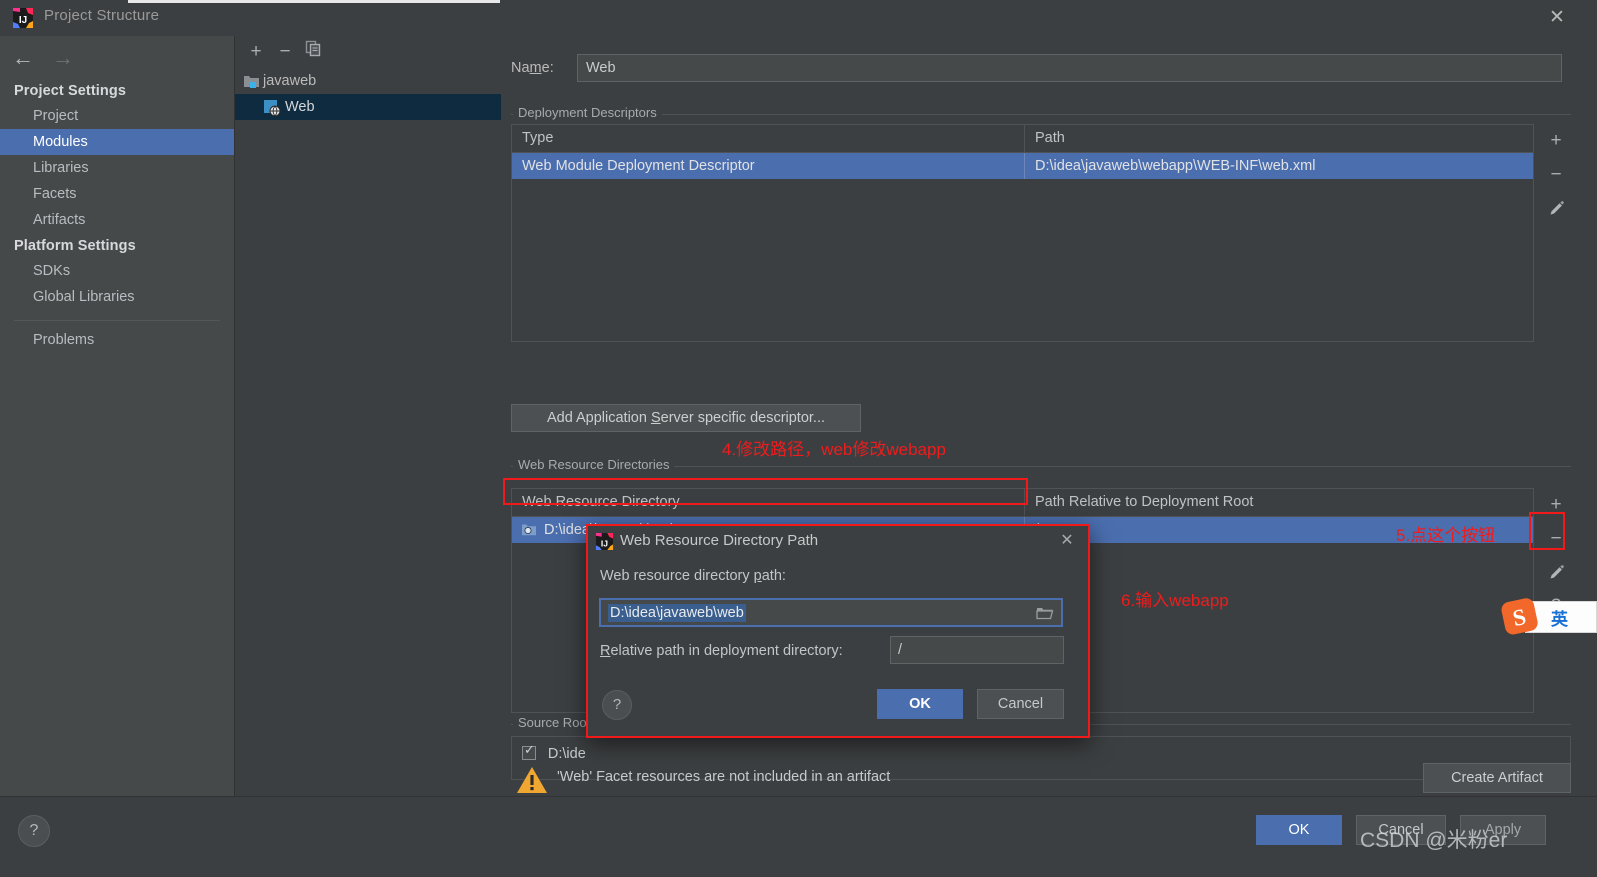  Describe the element at coordinates (1434, 840) in the screenshot. I see `csdn-watermark: CSDN @米粉er` at that location.